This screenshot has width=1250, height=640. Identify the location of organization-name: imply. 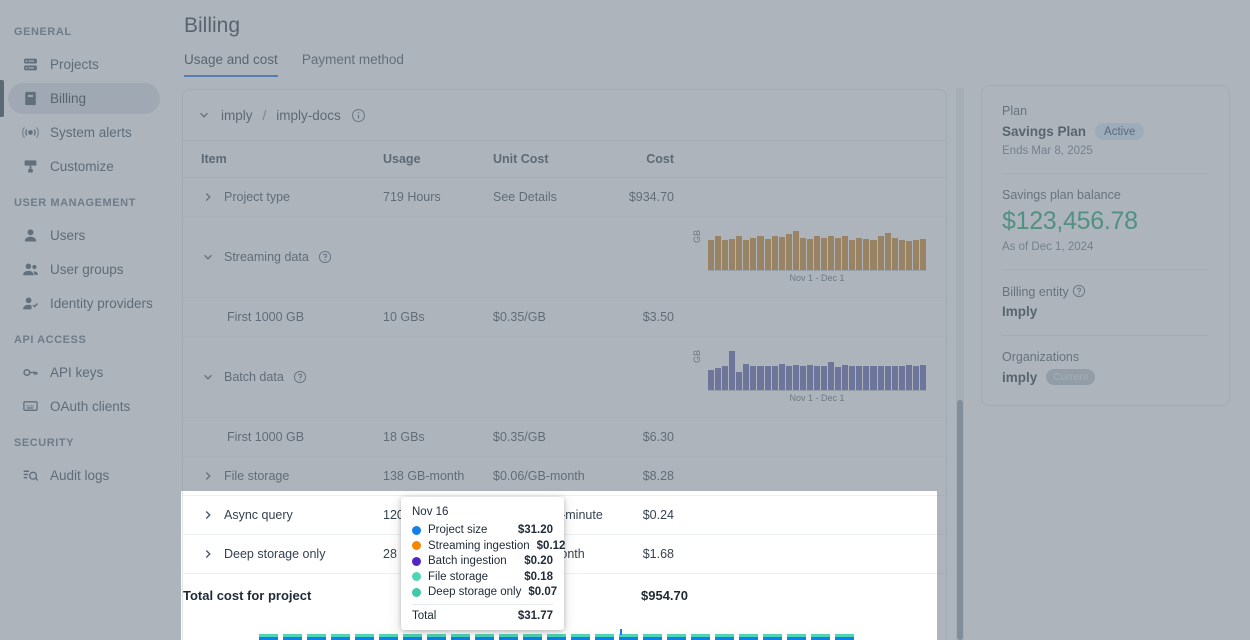
(1019, 377).